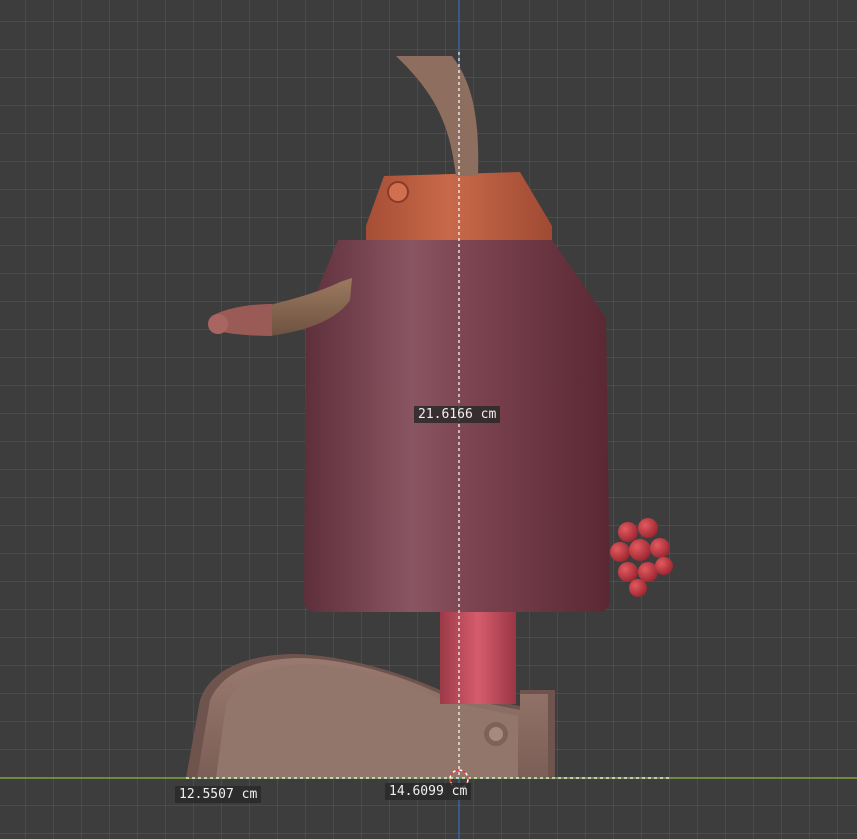 This screenshot has width=857, height=839. I want to click on height-measurement-label: 21.6166 cm, so click(457, 414).